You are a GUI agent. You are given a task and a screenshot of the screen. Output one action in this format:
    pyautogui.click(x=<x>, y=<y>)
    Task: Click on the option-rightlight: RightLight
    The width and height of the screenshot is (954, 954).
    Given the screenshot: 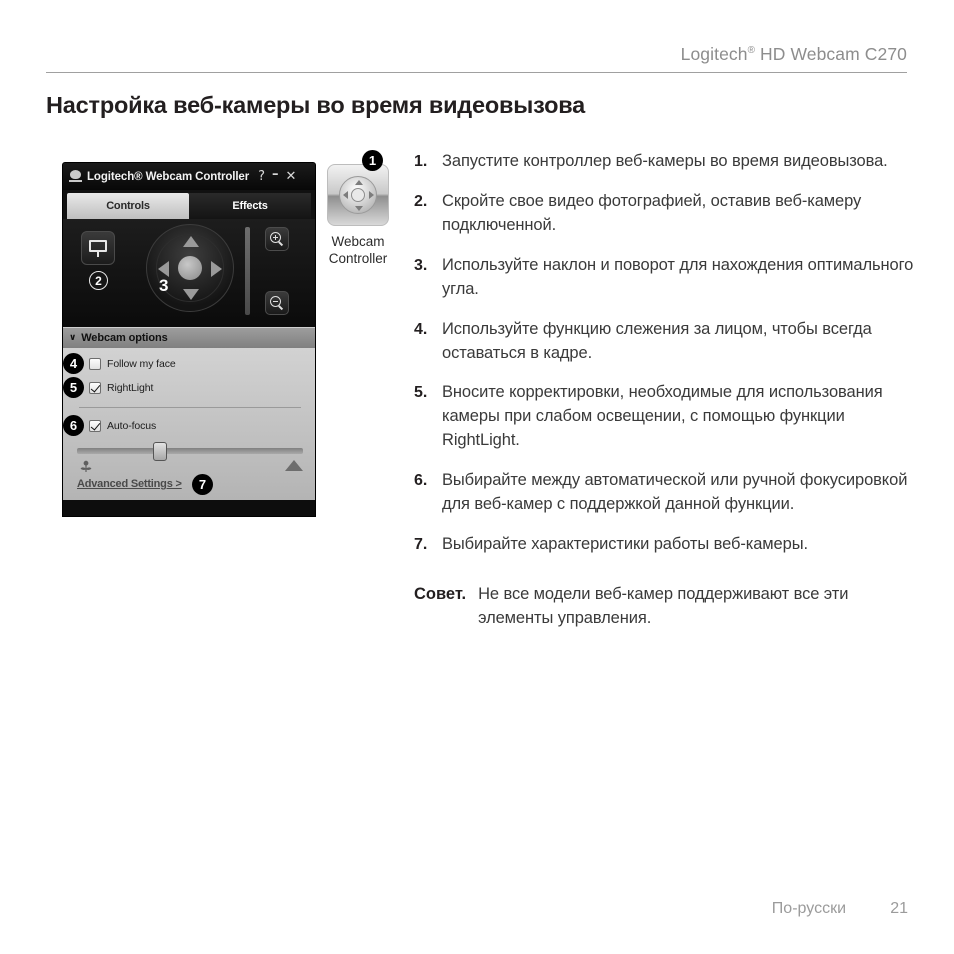 What is the action you would take?
    pyautogui.click(x=121, y=388)
    